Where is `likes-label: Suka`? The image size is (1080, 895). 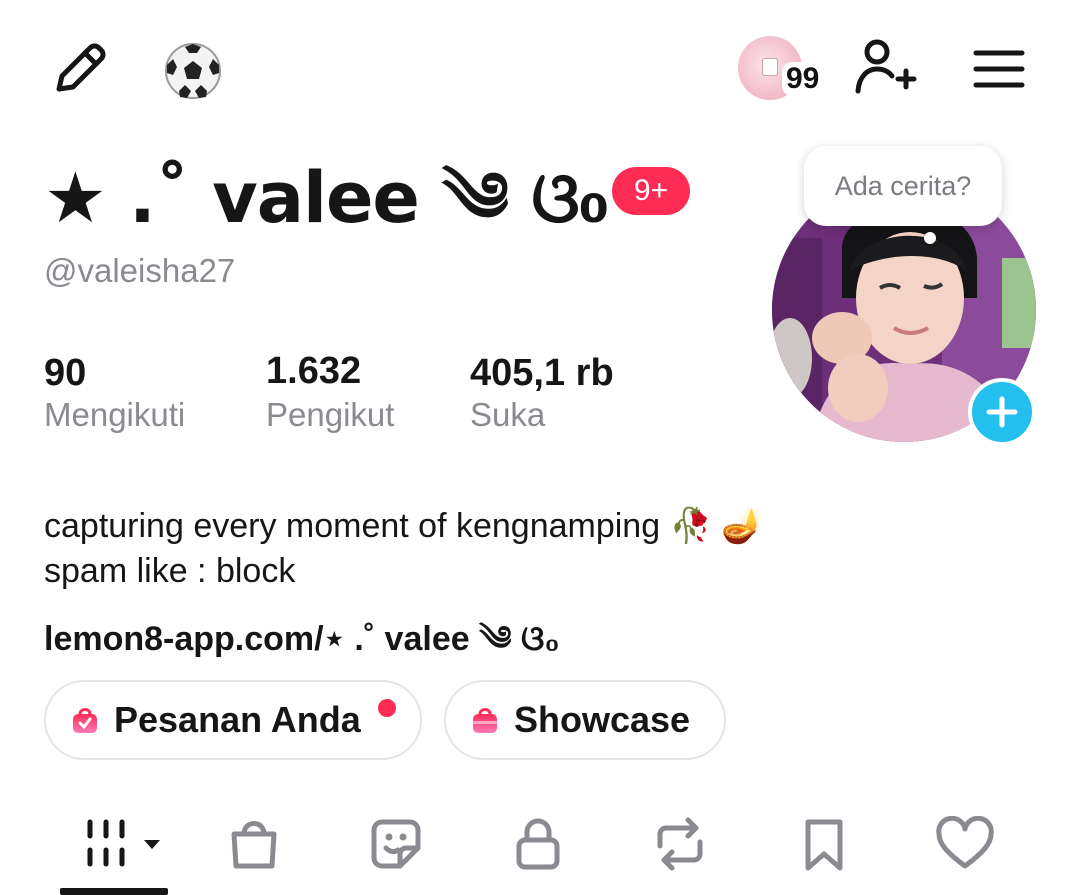 likes-label: Suka is located at coordinates (507, 415).